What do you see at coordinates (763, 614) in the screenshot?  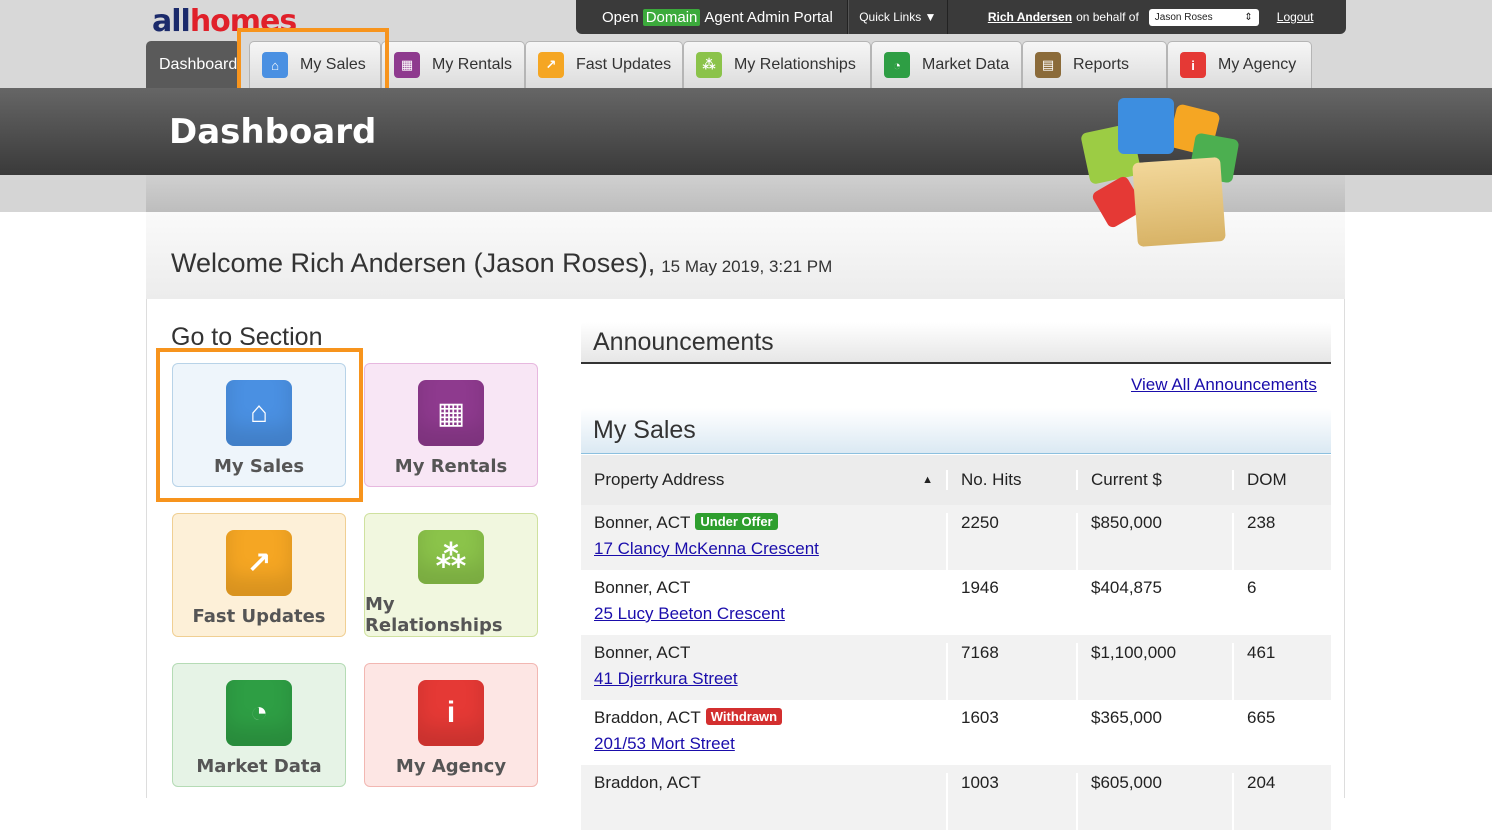 I see `property-address-link: 25 Lucy Beeton Crescent` at bounding box center [763, 614].